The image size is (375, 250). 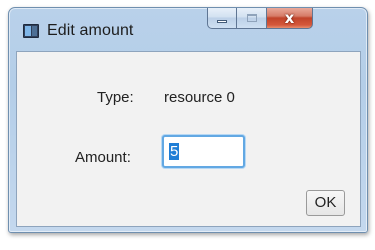 What do you see at coordinates (199, 97) in the screenshot?
I see `type-value: resource 0` at bounding box center [199, 97].